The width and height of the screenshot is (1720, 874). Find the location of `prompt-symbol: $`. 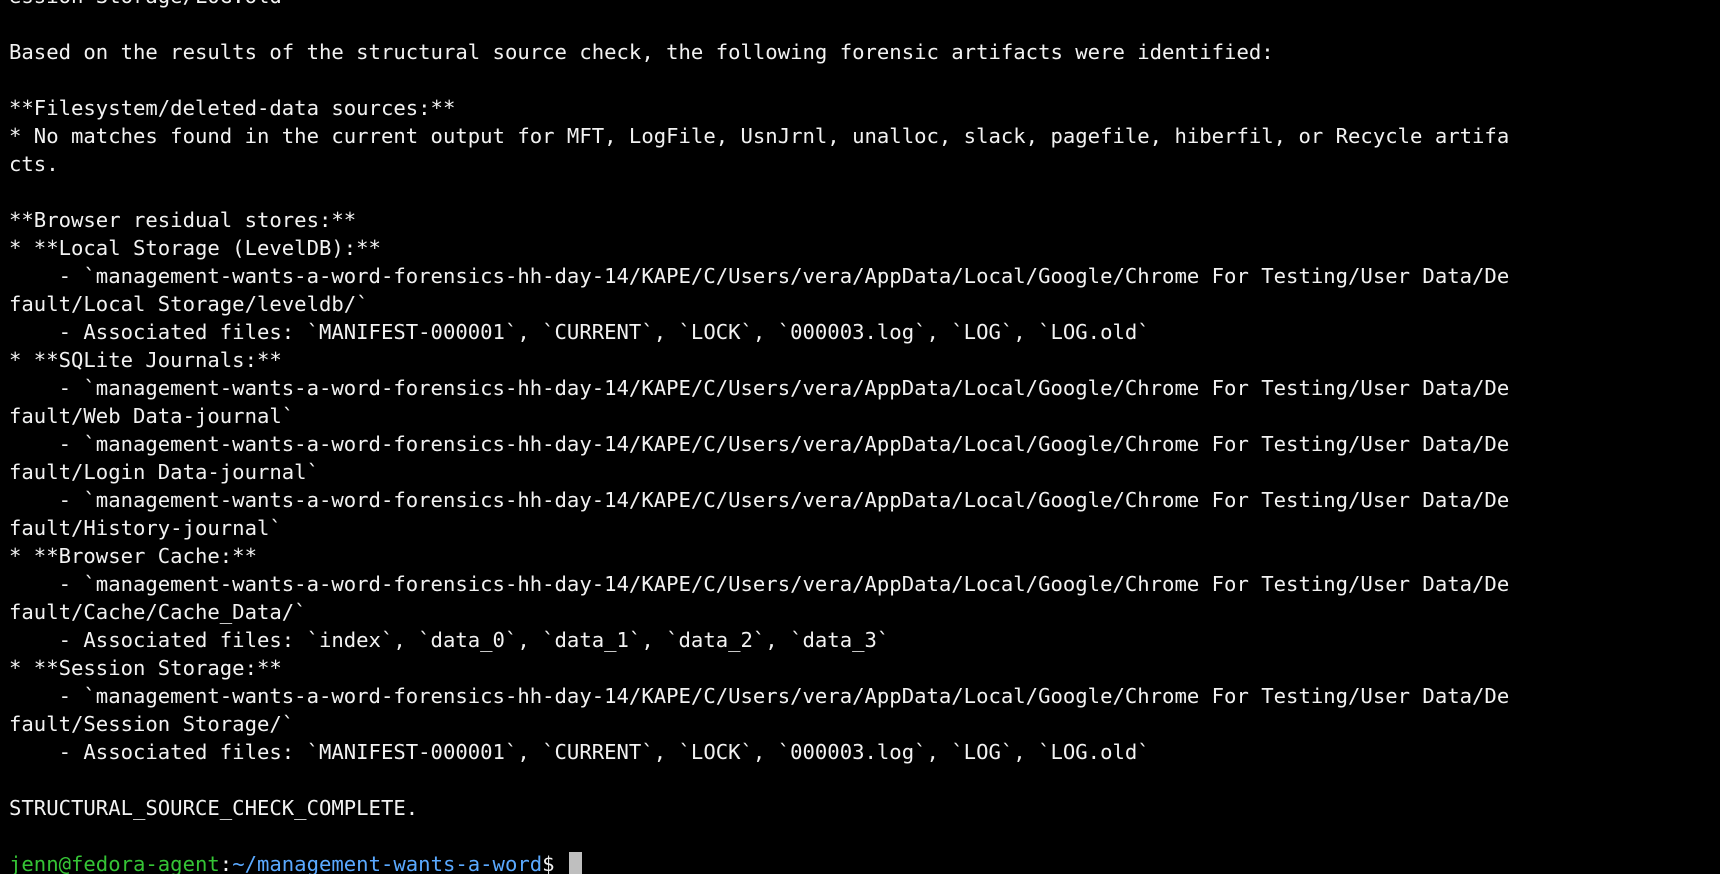

prompt-symbol: $ is located at coordinates (554, 863).